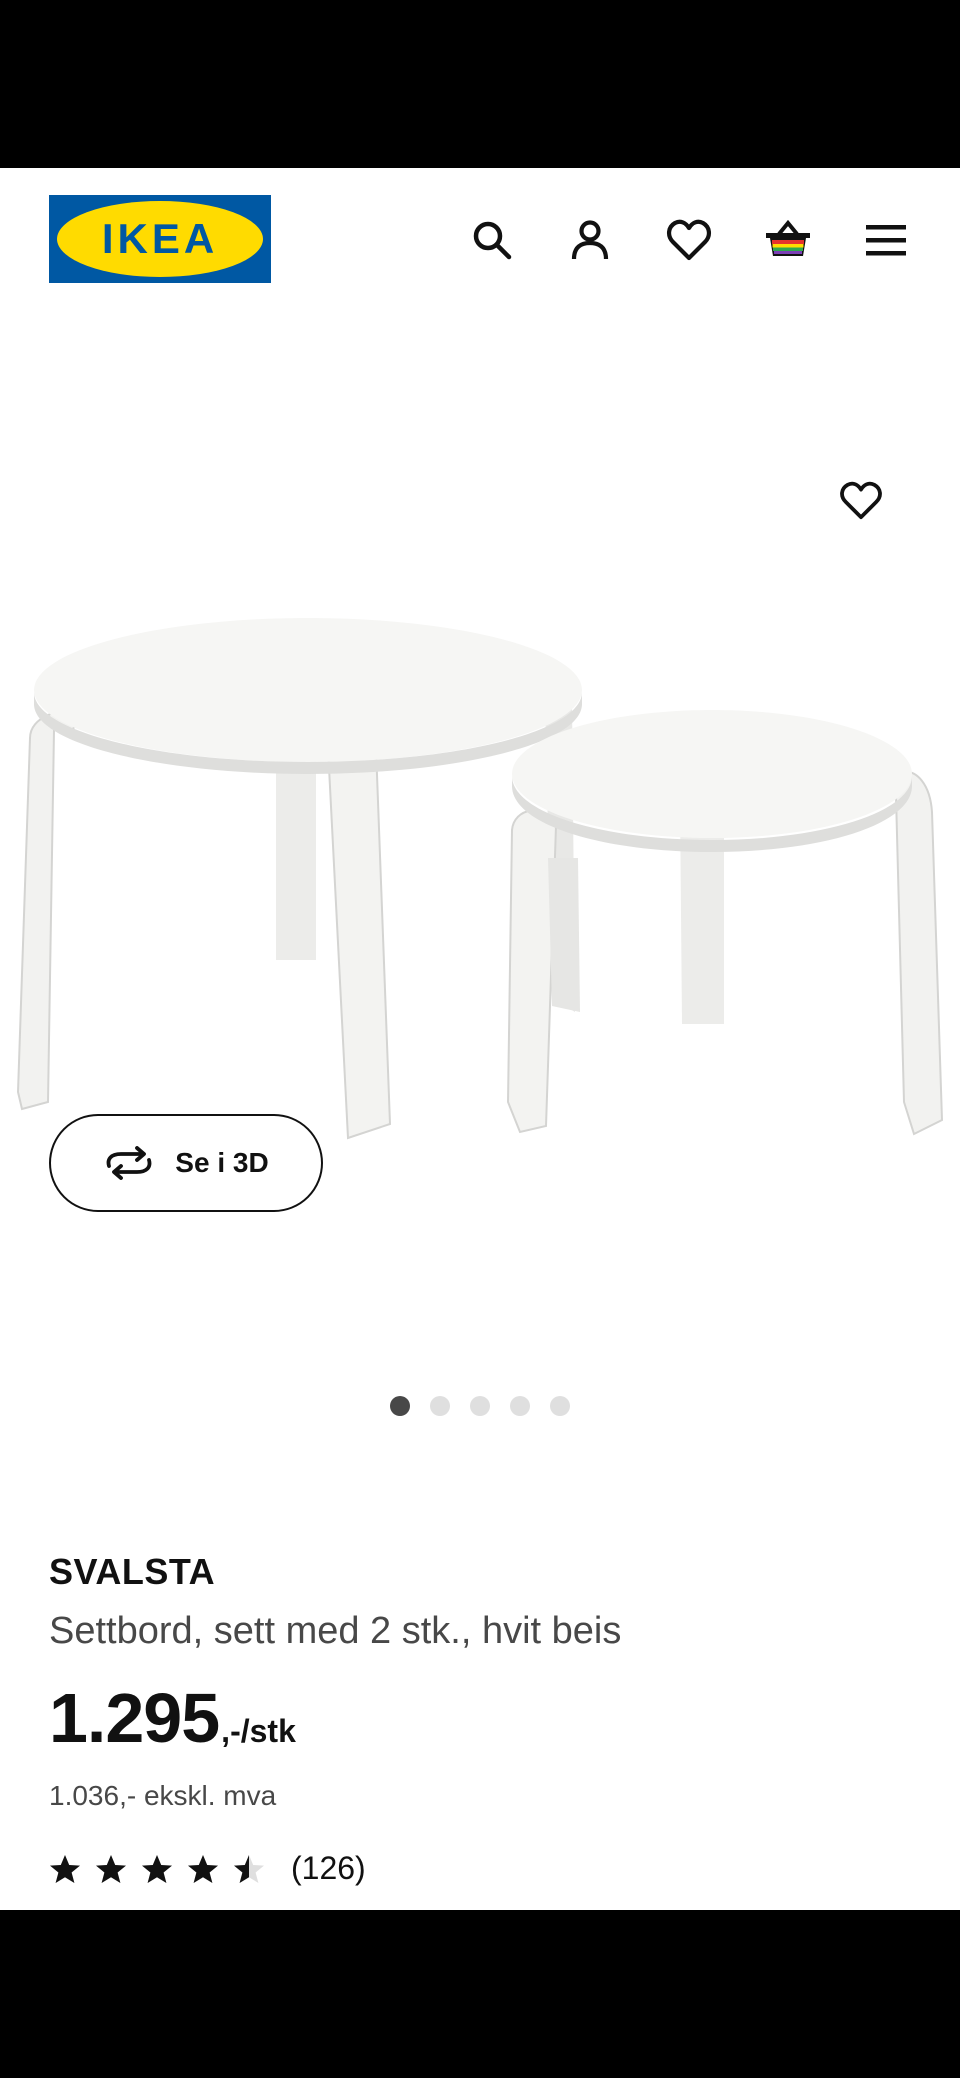 The height and width of the screenshot is (2078, 960). I want to click on menu-button, so click(886, 240).